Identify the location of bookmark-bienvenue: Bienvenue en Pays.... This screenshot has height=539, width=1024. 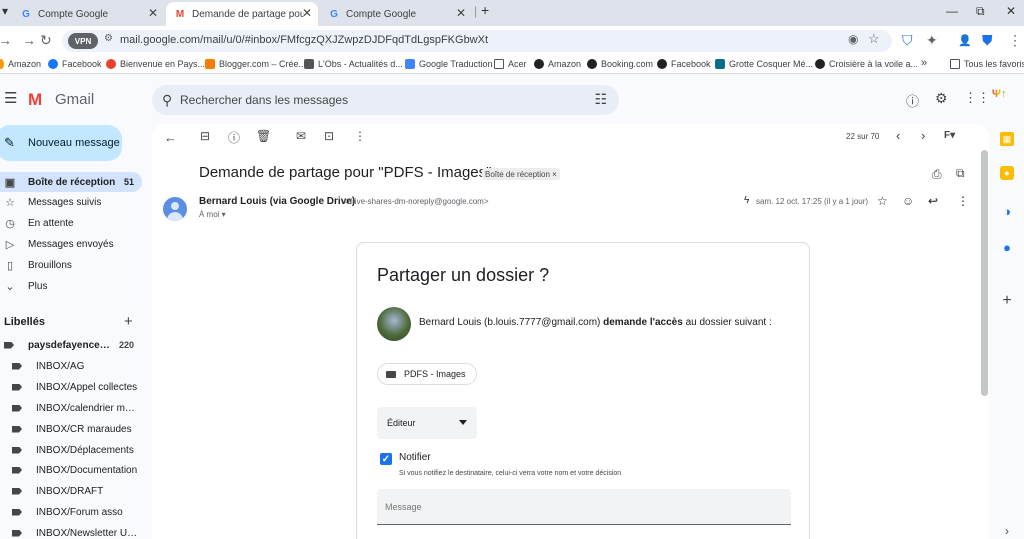
(155, 64).